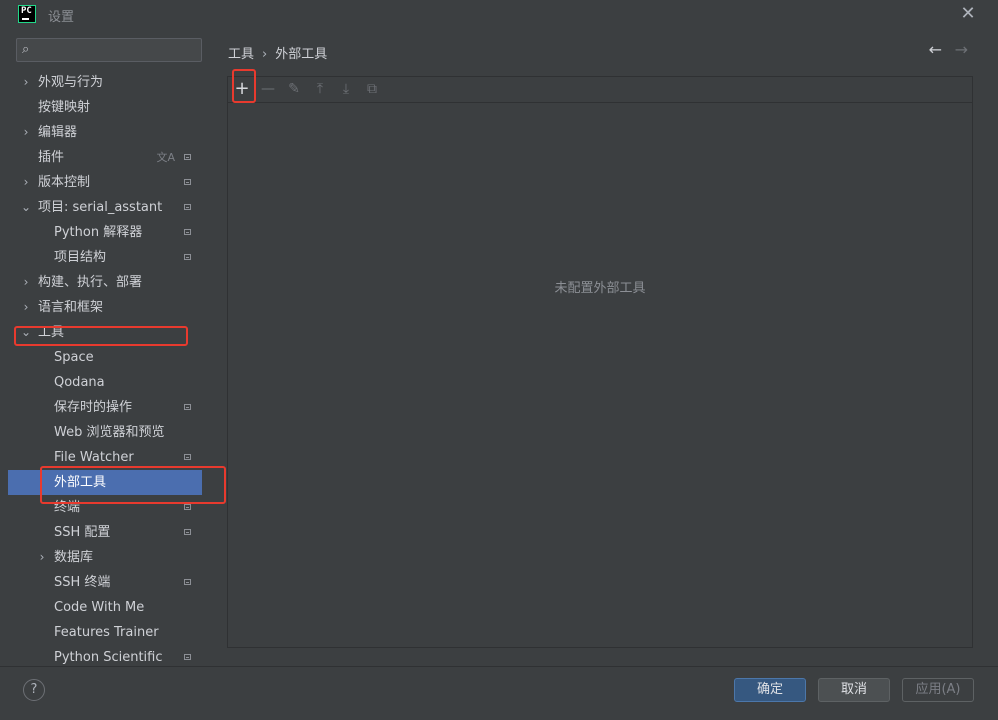 This screenshot has width=998, height=720. I want to click on dialog-footer: ? 确定 取消 应用(A), so click(499, 693).